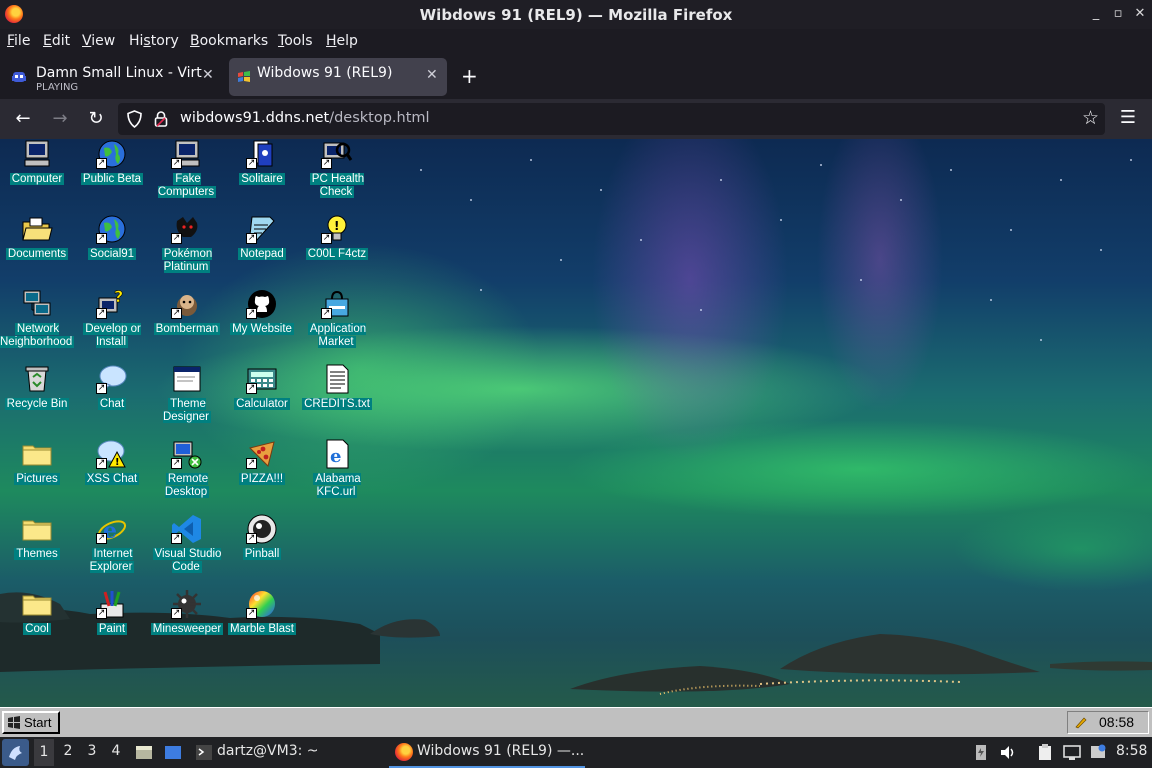 This screenshot has height=768, width=1152. Describe the element at coordinates (92, 751) in the screenshot. I see `workspace-3: 3` at that location.